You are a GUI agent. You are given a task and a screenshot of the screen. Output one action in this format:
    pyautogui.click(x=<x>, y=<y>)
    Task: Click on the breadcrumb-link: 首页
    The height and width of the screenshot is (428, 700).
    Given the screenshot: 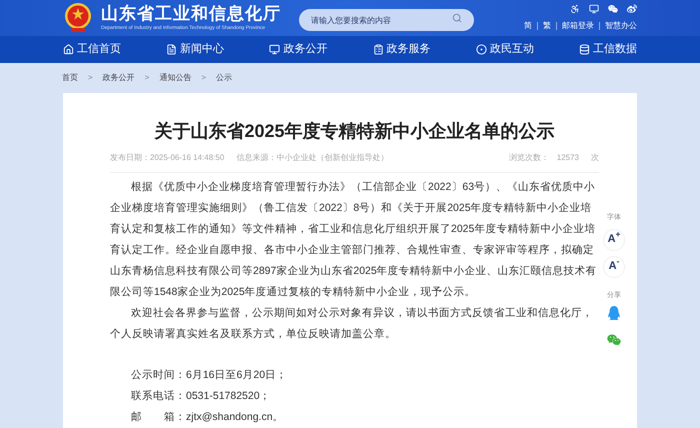 What is the action you would take?
    pyautogui.click(x=70, y=78)
    